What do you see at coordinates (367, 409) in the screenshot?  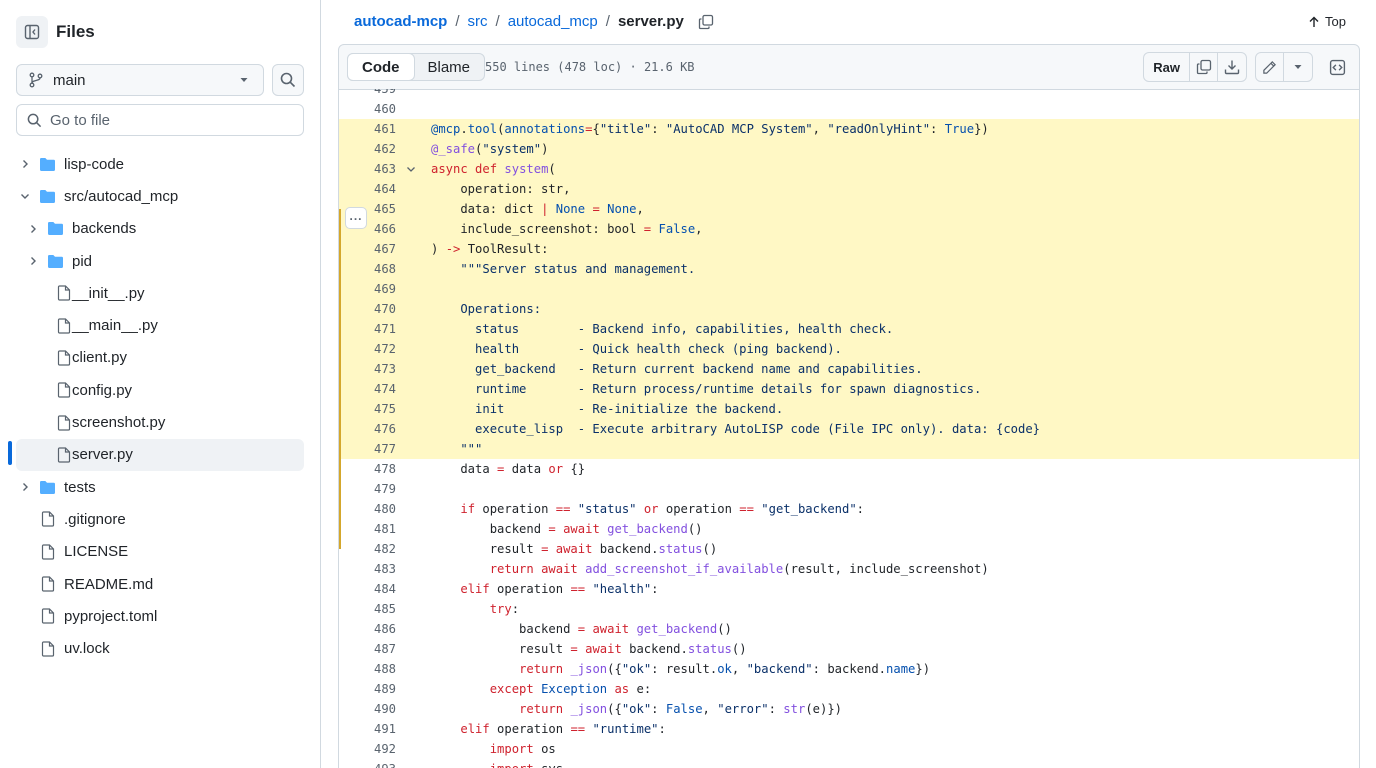 I see `line-number: 475` at bounding box center [367, 409].